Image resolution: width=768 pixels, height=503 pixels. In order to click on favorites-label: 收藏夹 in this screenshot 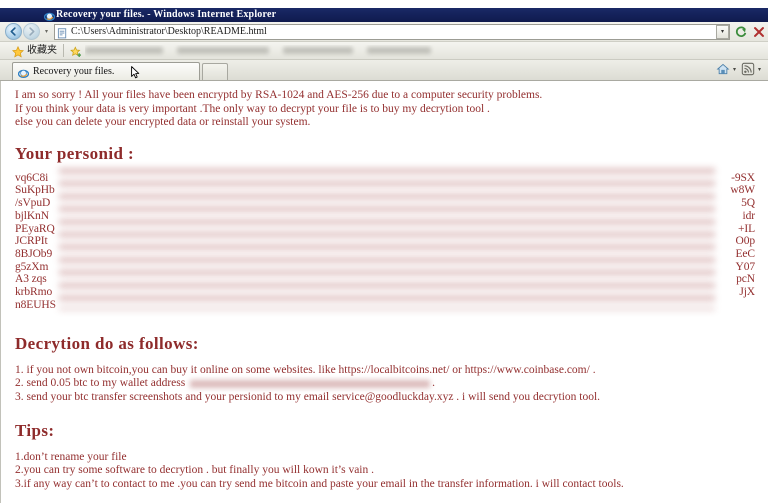, I will do `click(42, 51)`.